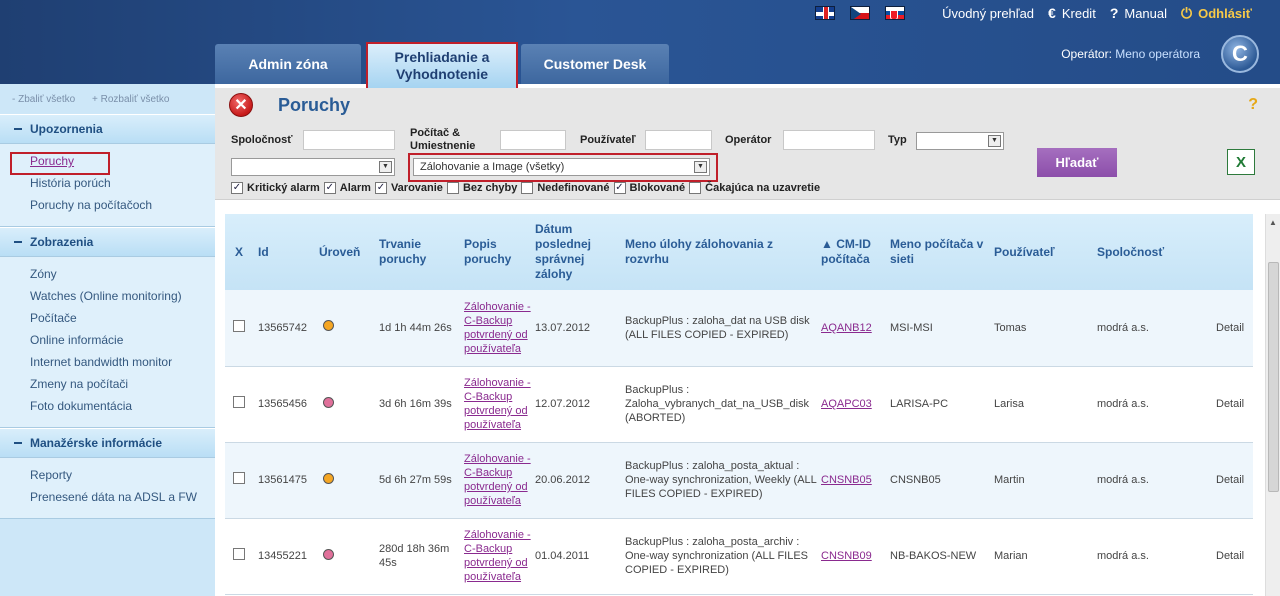  Describe the element at coordinates (1009, 404) in the screenshot. I see `cell-user: Larisa` at that location.